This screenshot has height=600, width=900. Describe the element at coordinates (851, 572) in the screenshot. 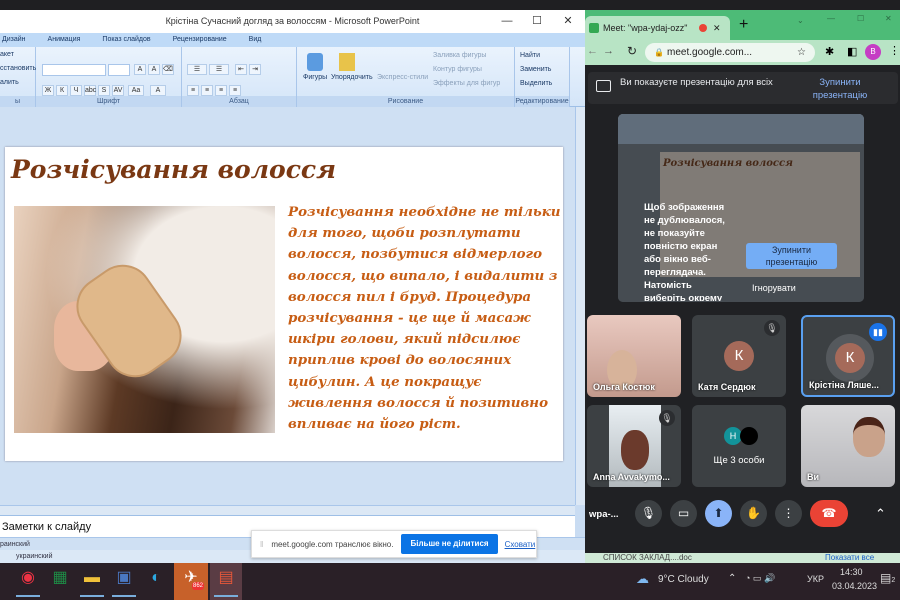

I see `clock-time: 14:30` at that location.